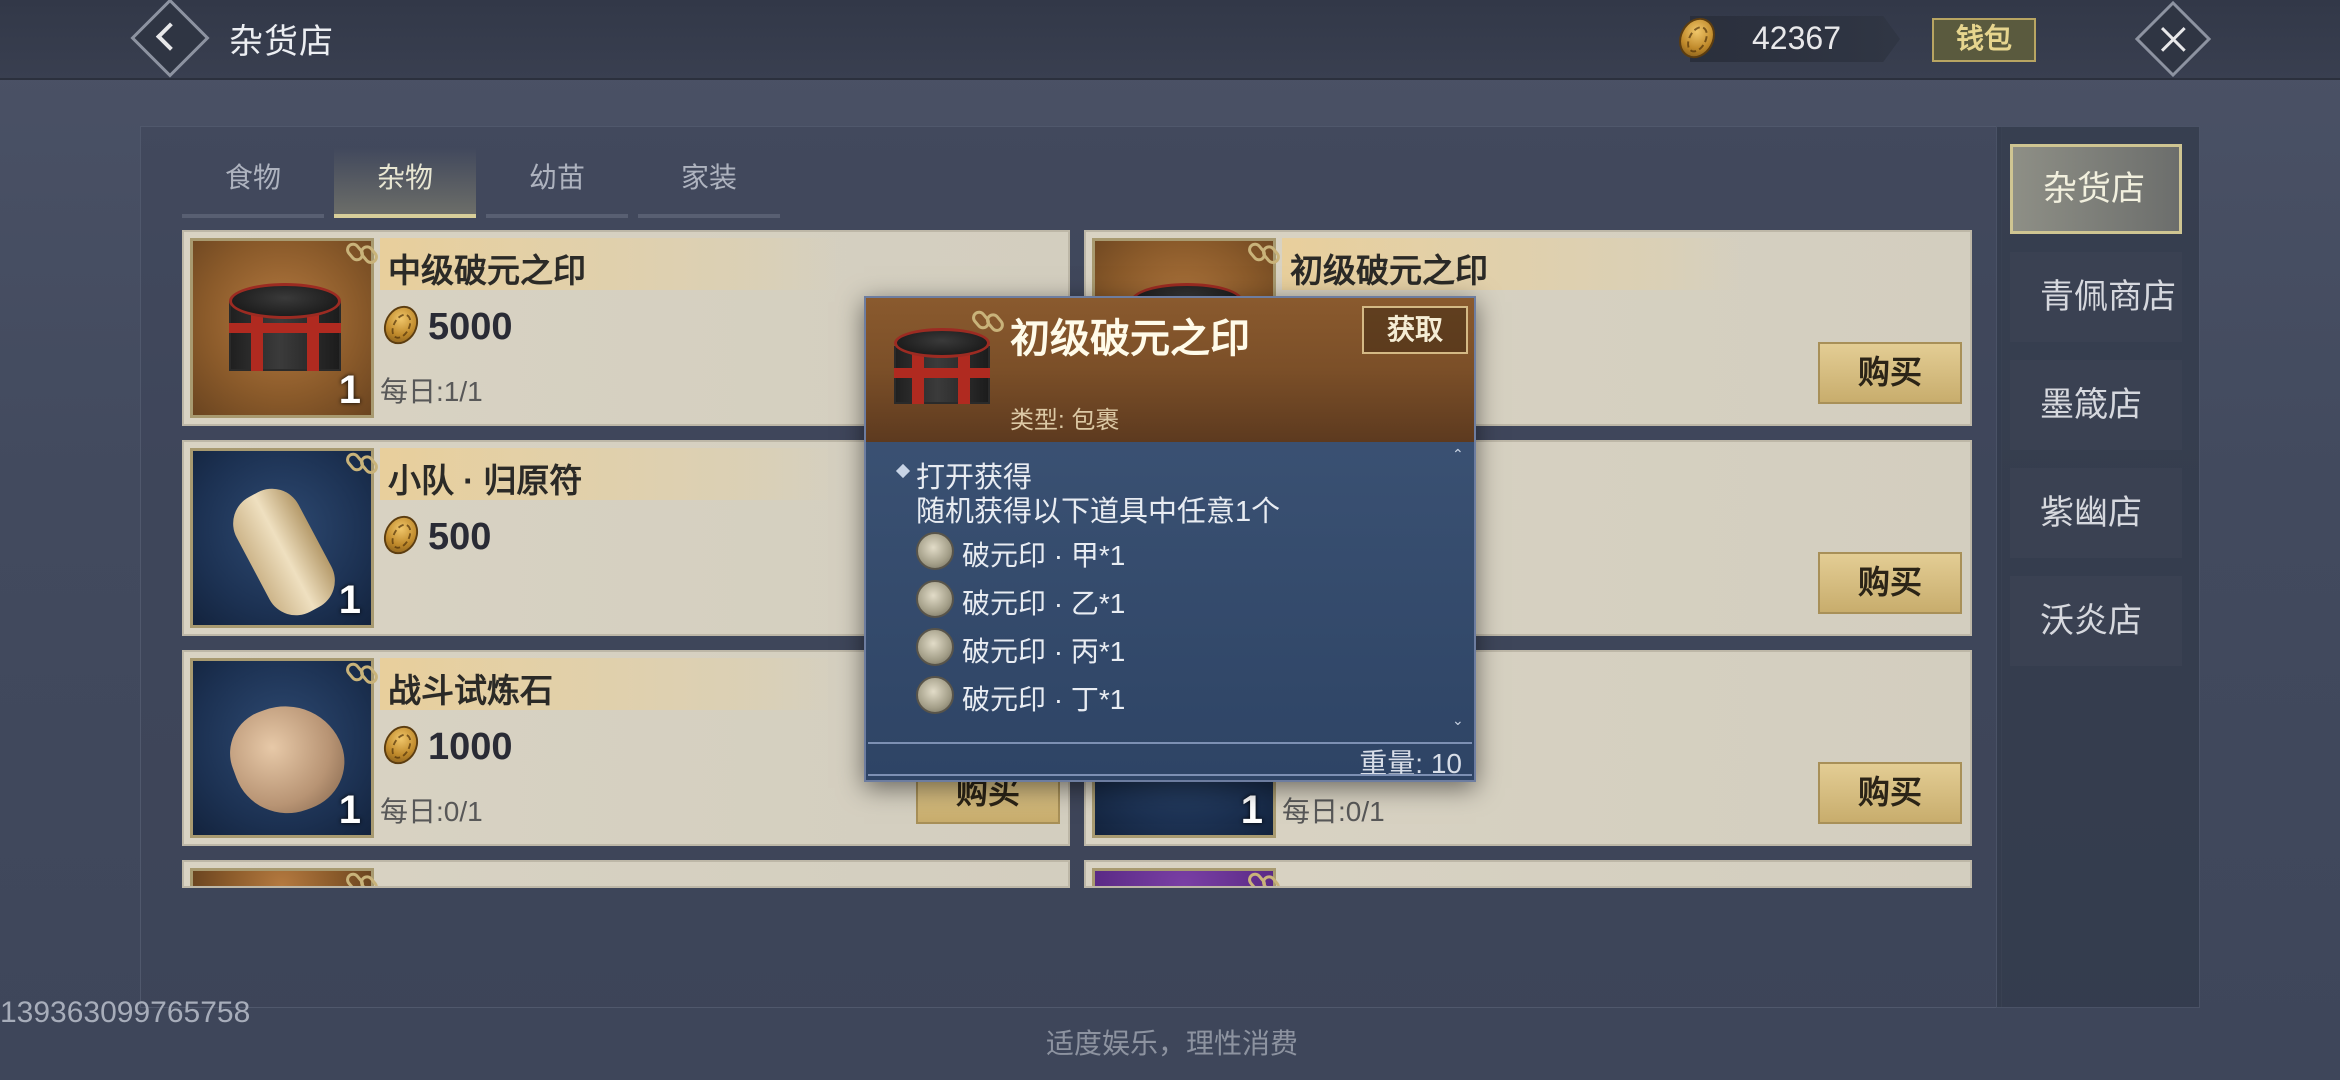  What do you see at coordinates (1044, 651) in the screenshot?
I see `reward-name: 破元印 · 丙*1` at bounding box center [1044, 651].